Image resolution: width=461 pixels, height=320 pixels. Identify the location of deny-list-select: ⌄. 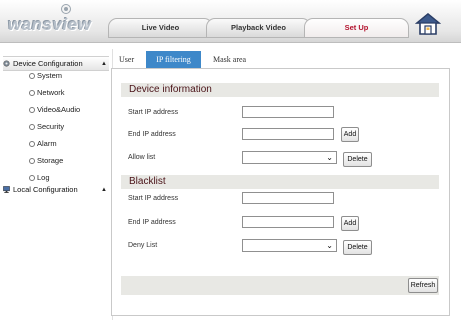
(289, 245).